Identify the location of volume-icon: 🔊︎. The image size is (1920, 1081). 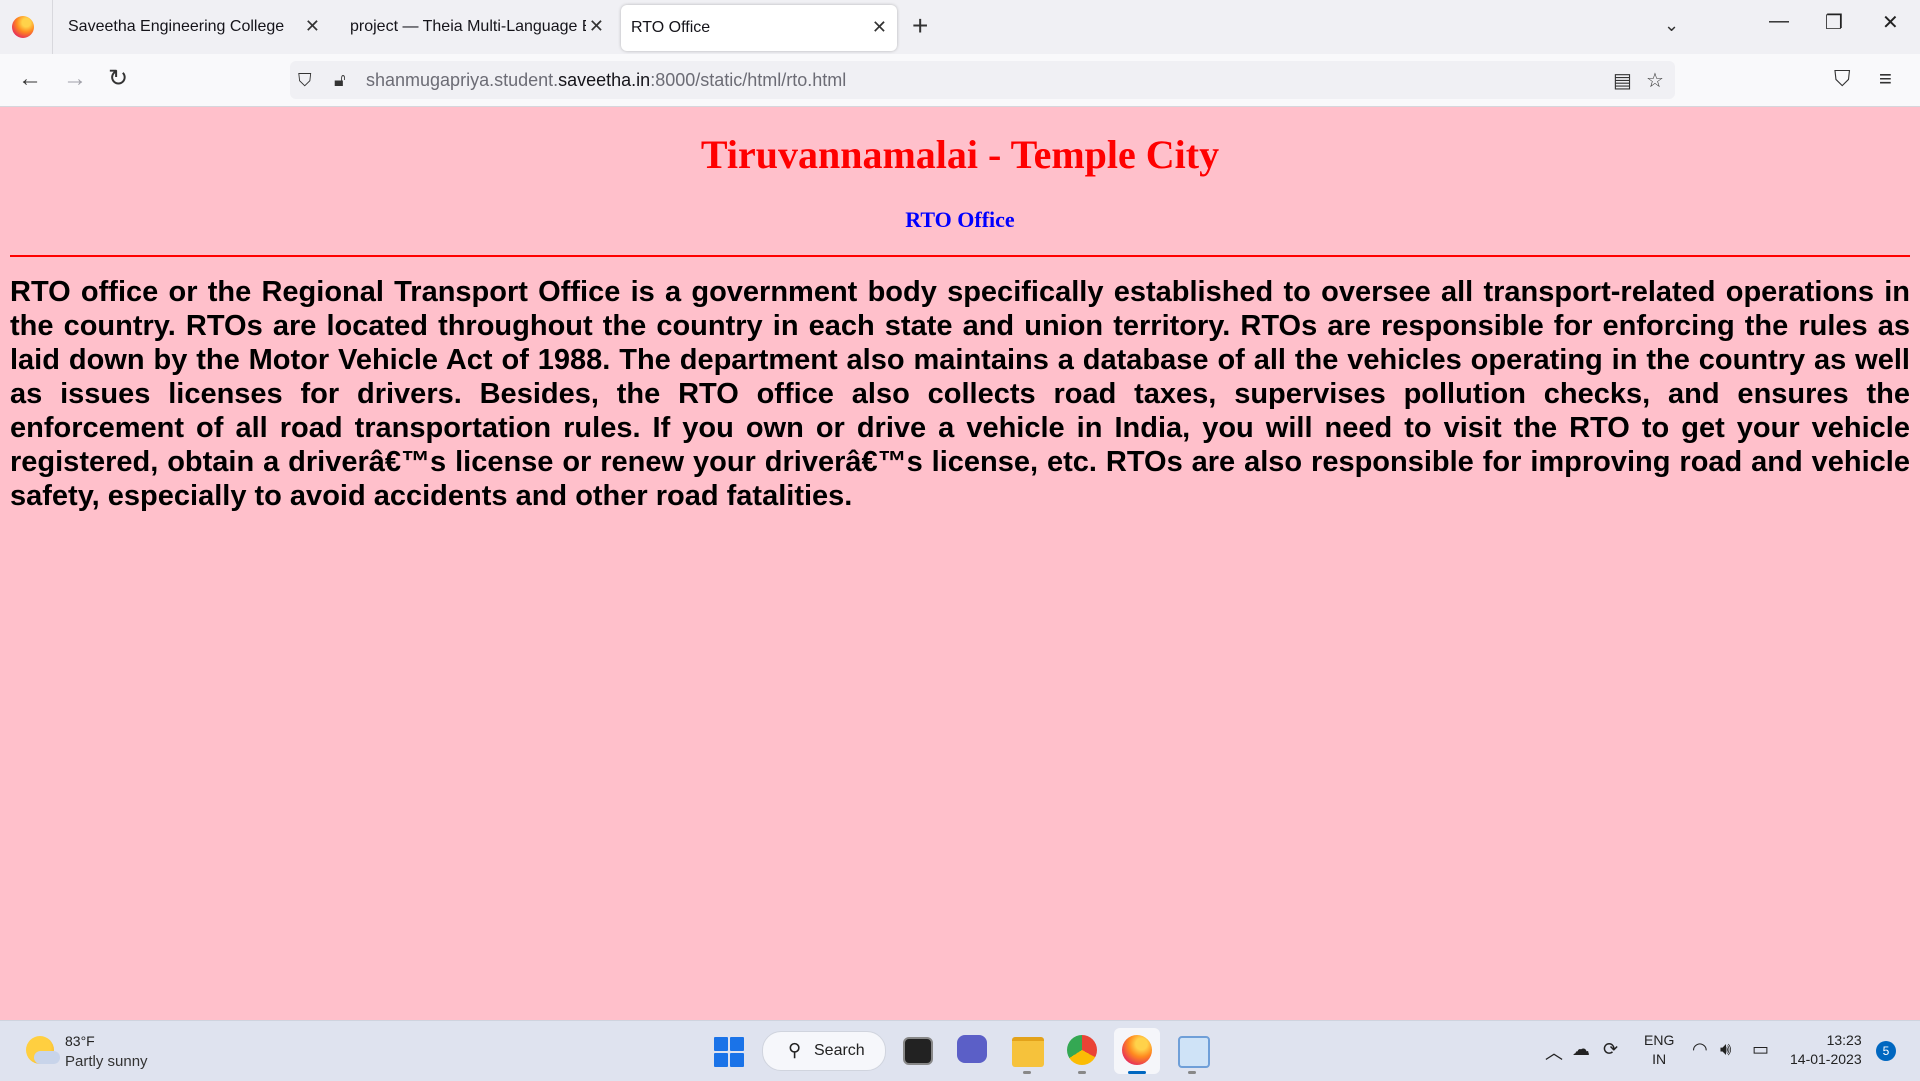
(1725, 1049).